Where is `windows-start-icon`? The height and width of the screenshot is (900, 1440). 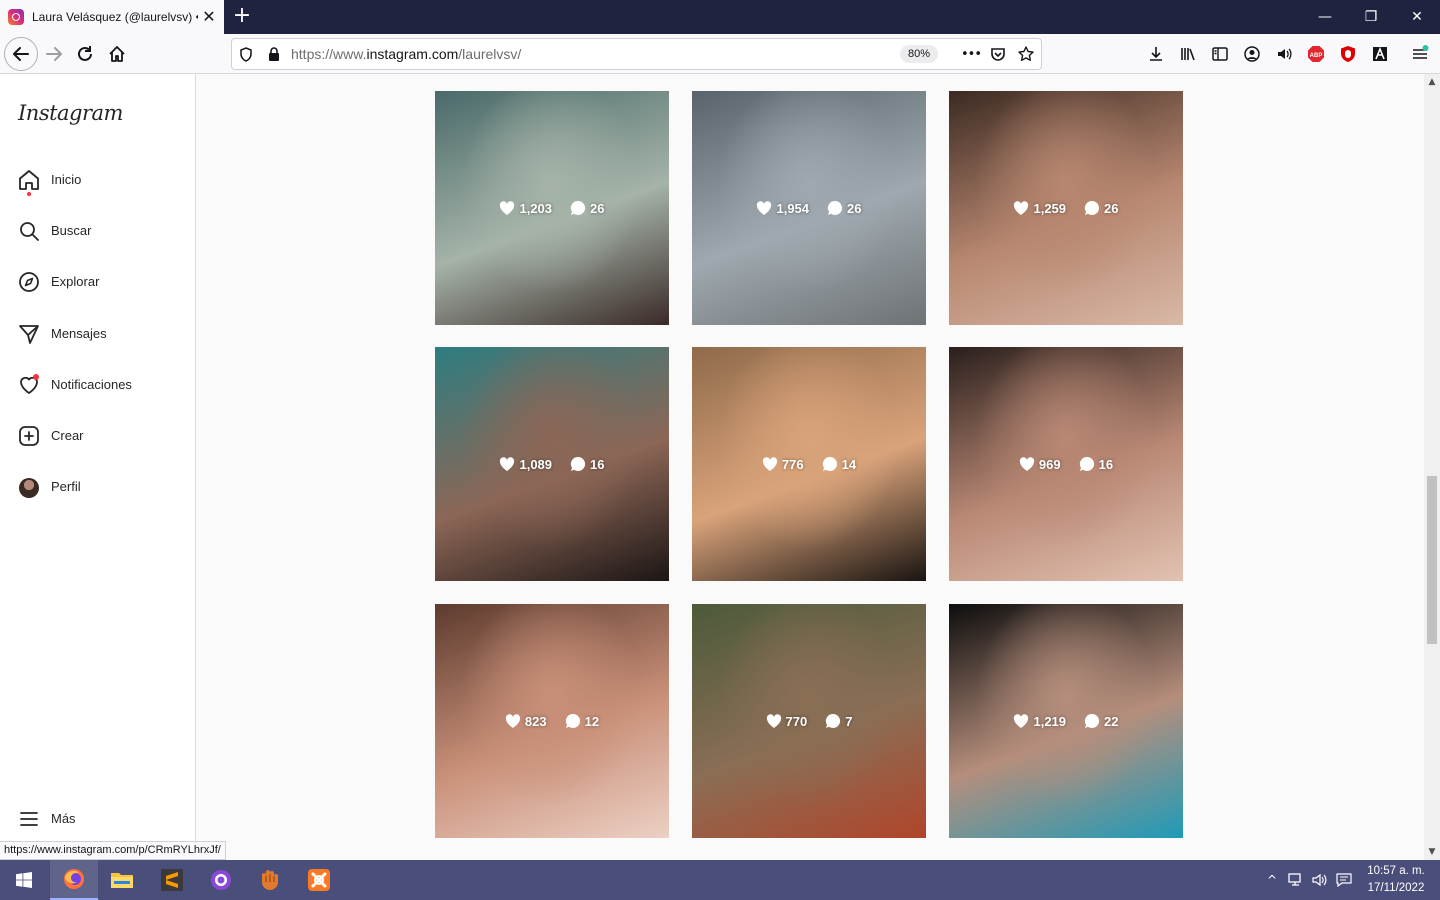
windows-start-icon is located at coordinates (24, 880).